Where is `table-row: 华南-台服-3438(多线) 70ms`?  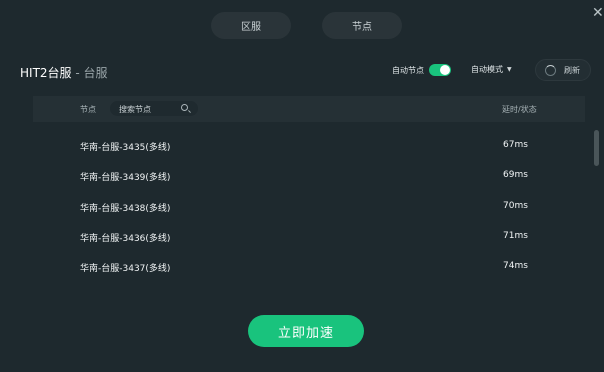
table-row: 华南-台服-3438(多线) 70ms is located at coordinates (295, 207).